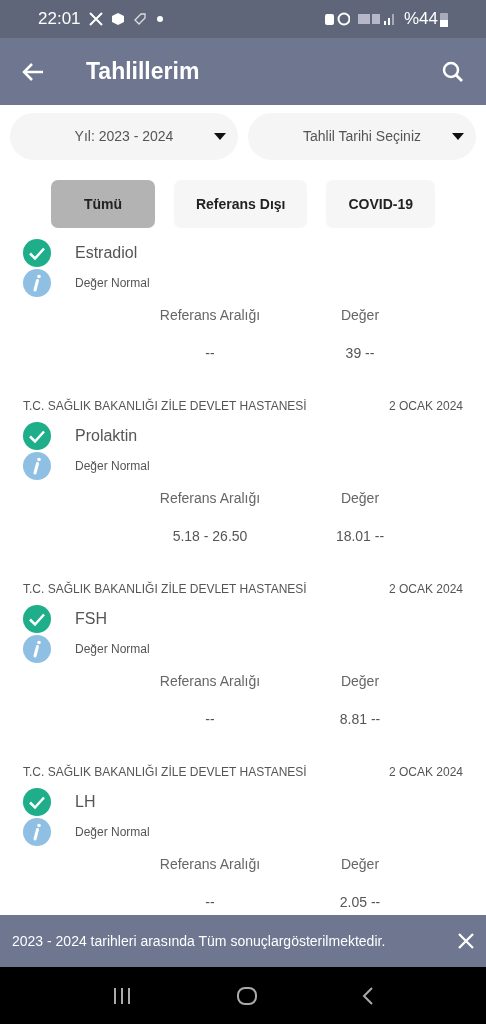  Describe the element at coordinates (106, 436) in the screenshot. I see `test-name: Prolaktin` at that location.